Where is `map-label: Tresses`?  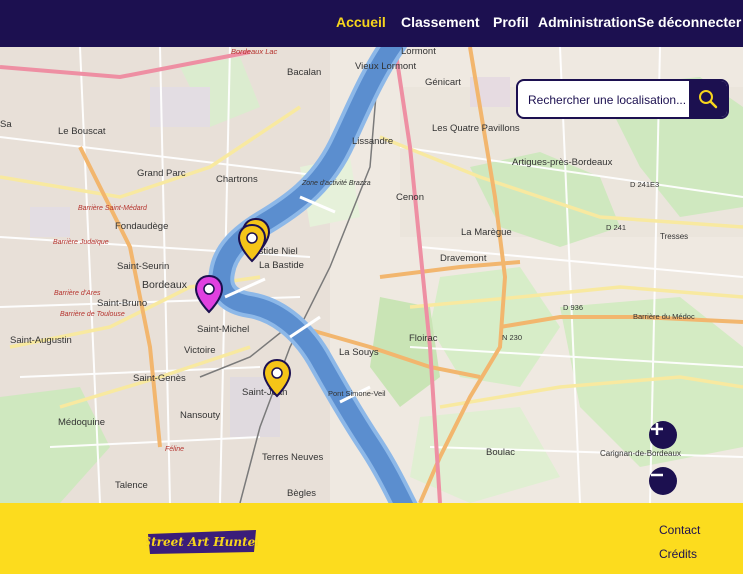 map-label: Tresses is located at coordinates (674, 236).